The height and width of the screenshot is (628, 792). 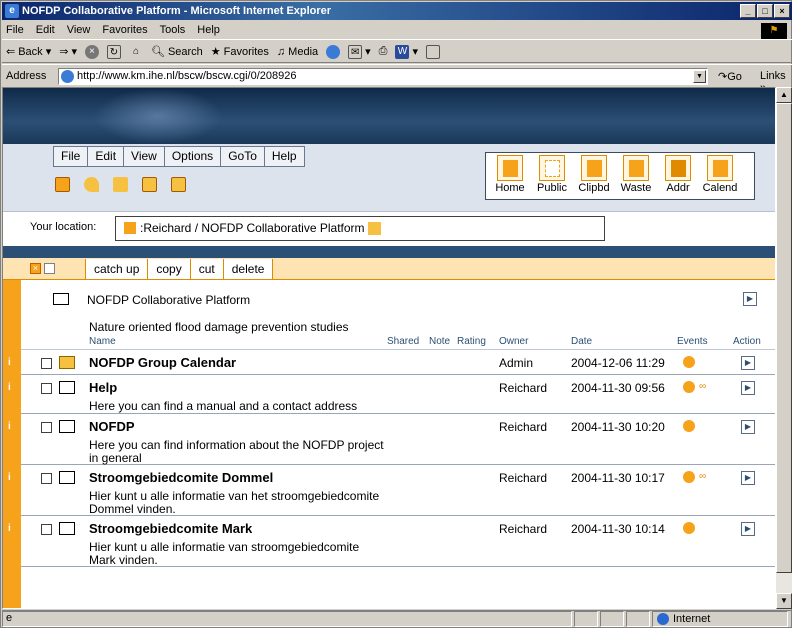 I want to click on scroll-down-button: ▼, so click(x=784, y=601).